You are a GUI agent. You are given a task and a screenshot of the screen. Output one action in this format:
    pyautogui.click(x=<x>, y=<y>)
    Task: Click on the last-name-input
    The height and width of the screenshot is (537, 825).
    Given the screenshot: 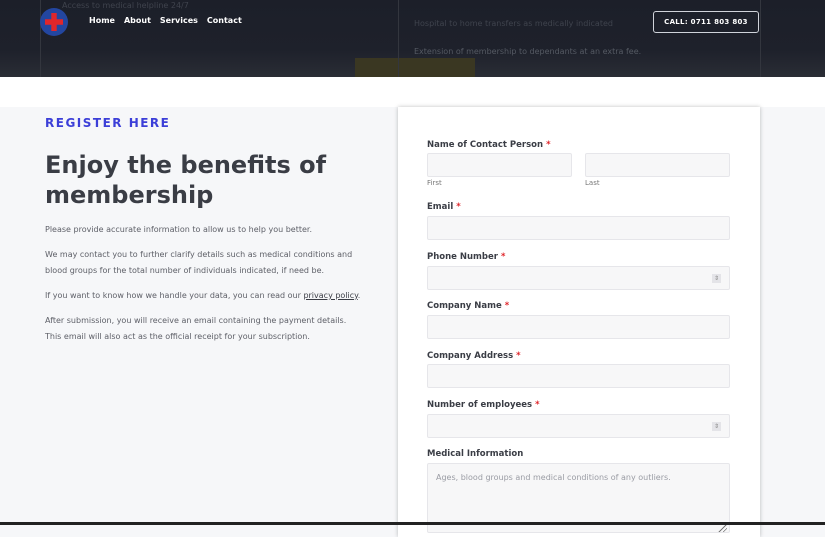 What is the action you would take?
    pyautogui.click(x=657, y=165)
    